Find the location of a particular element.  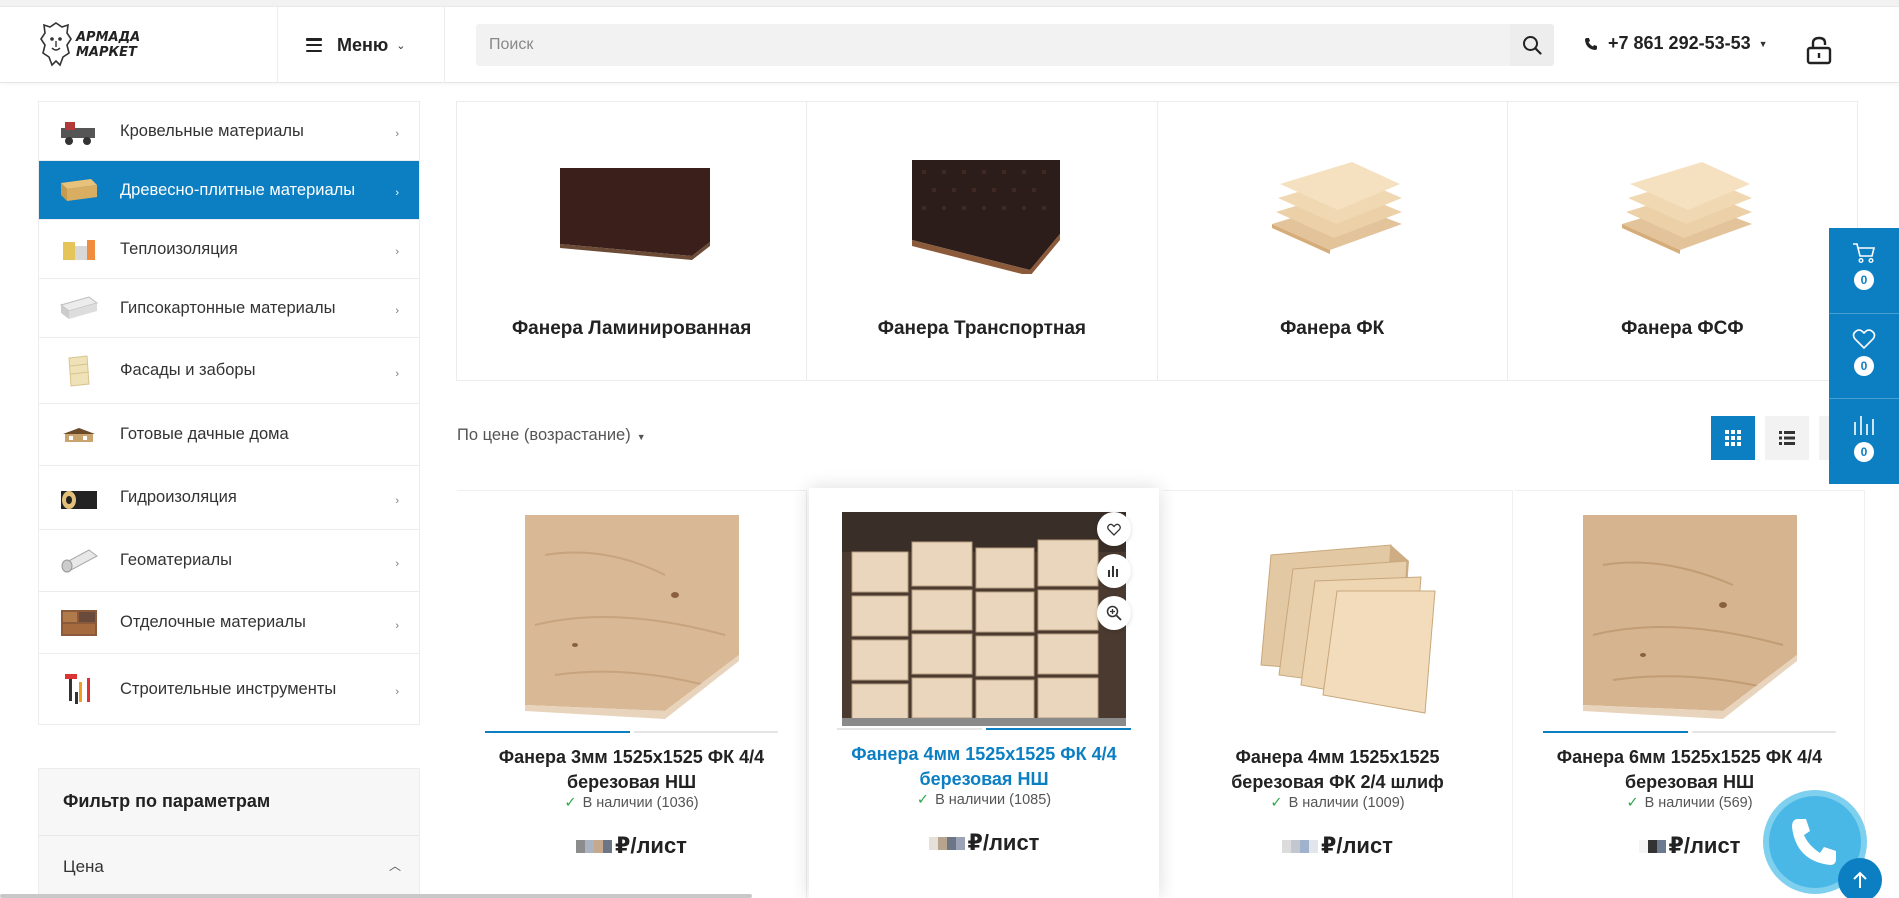

sidebar-item-label: Фасады и заборы is located at coordinates (188, 370).